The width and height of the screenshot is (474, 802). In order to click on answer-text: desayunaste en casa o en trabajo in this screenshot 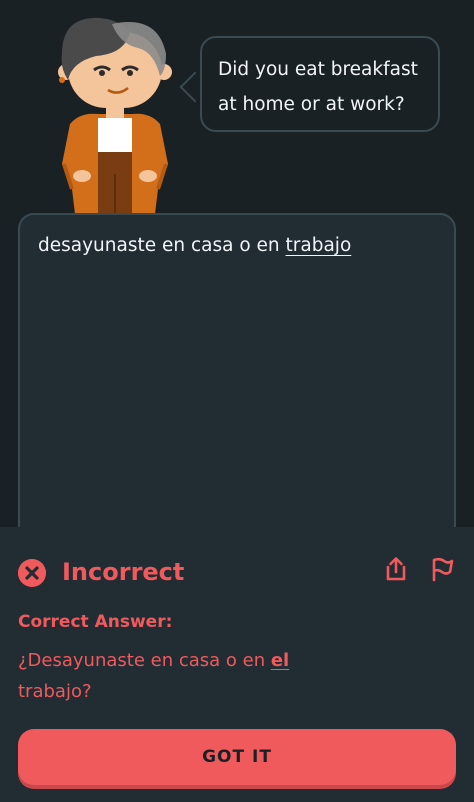, I will do `click(194, 245)`.